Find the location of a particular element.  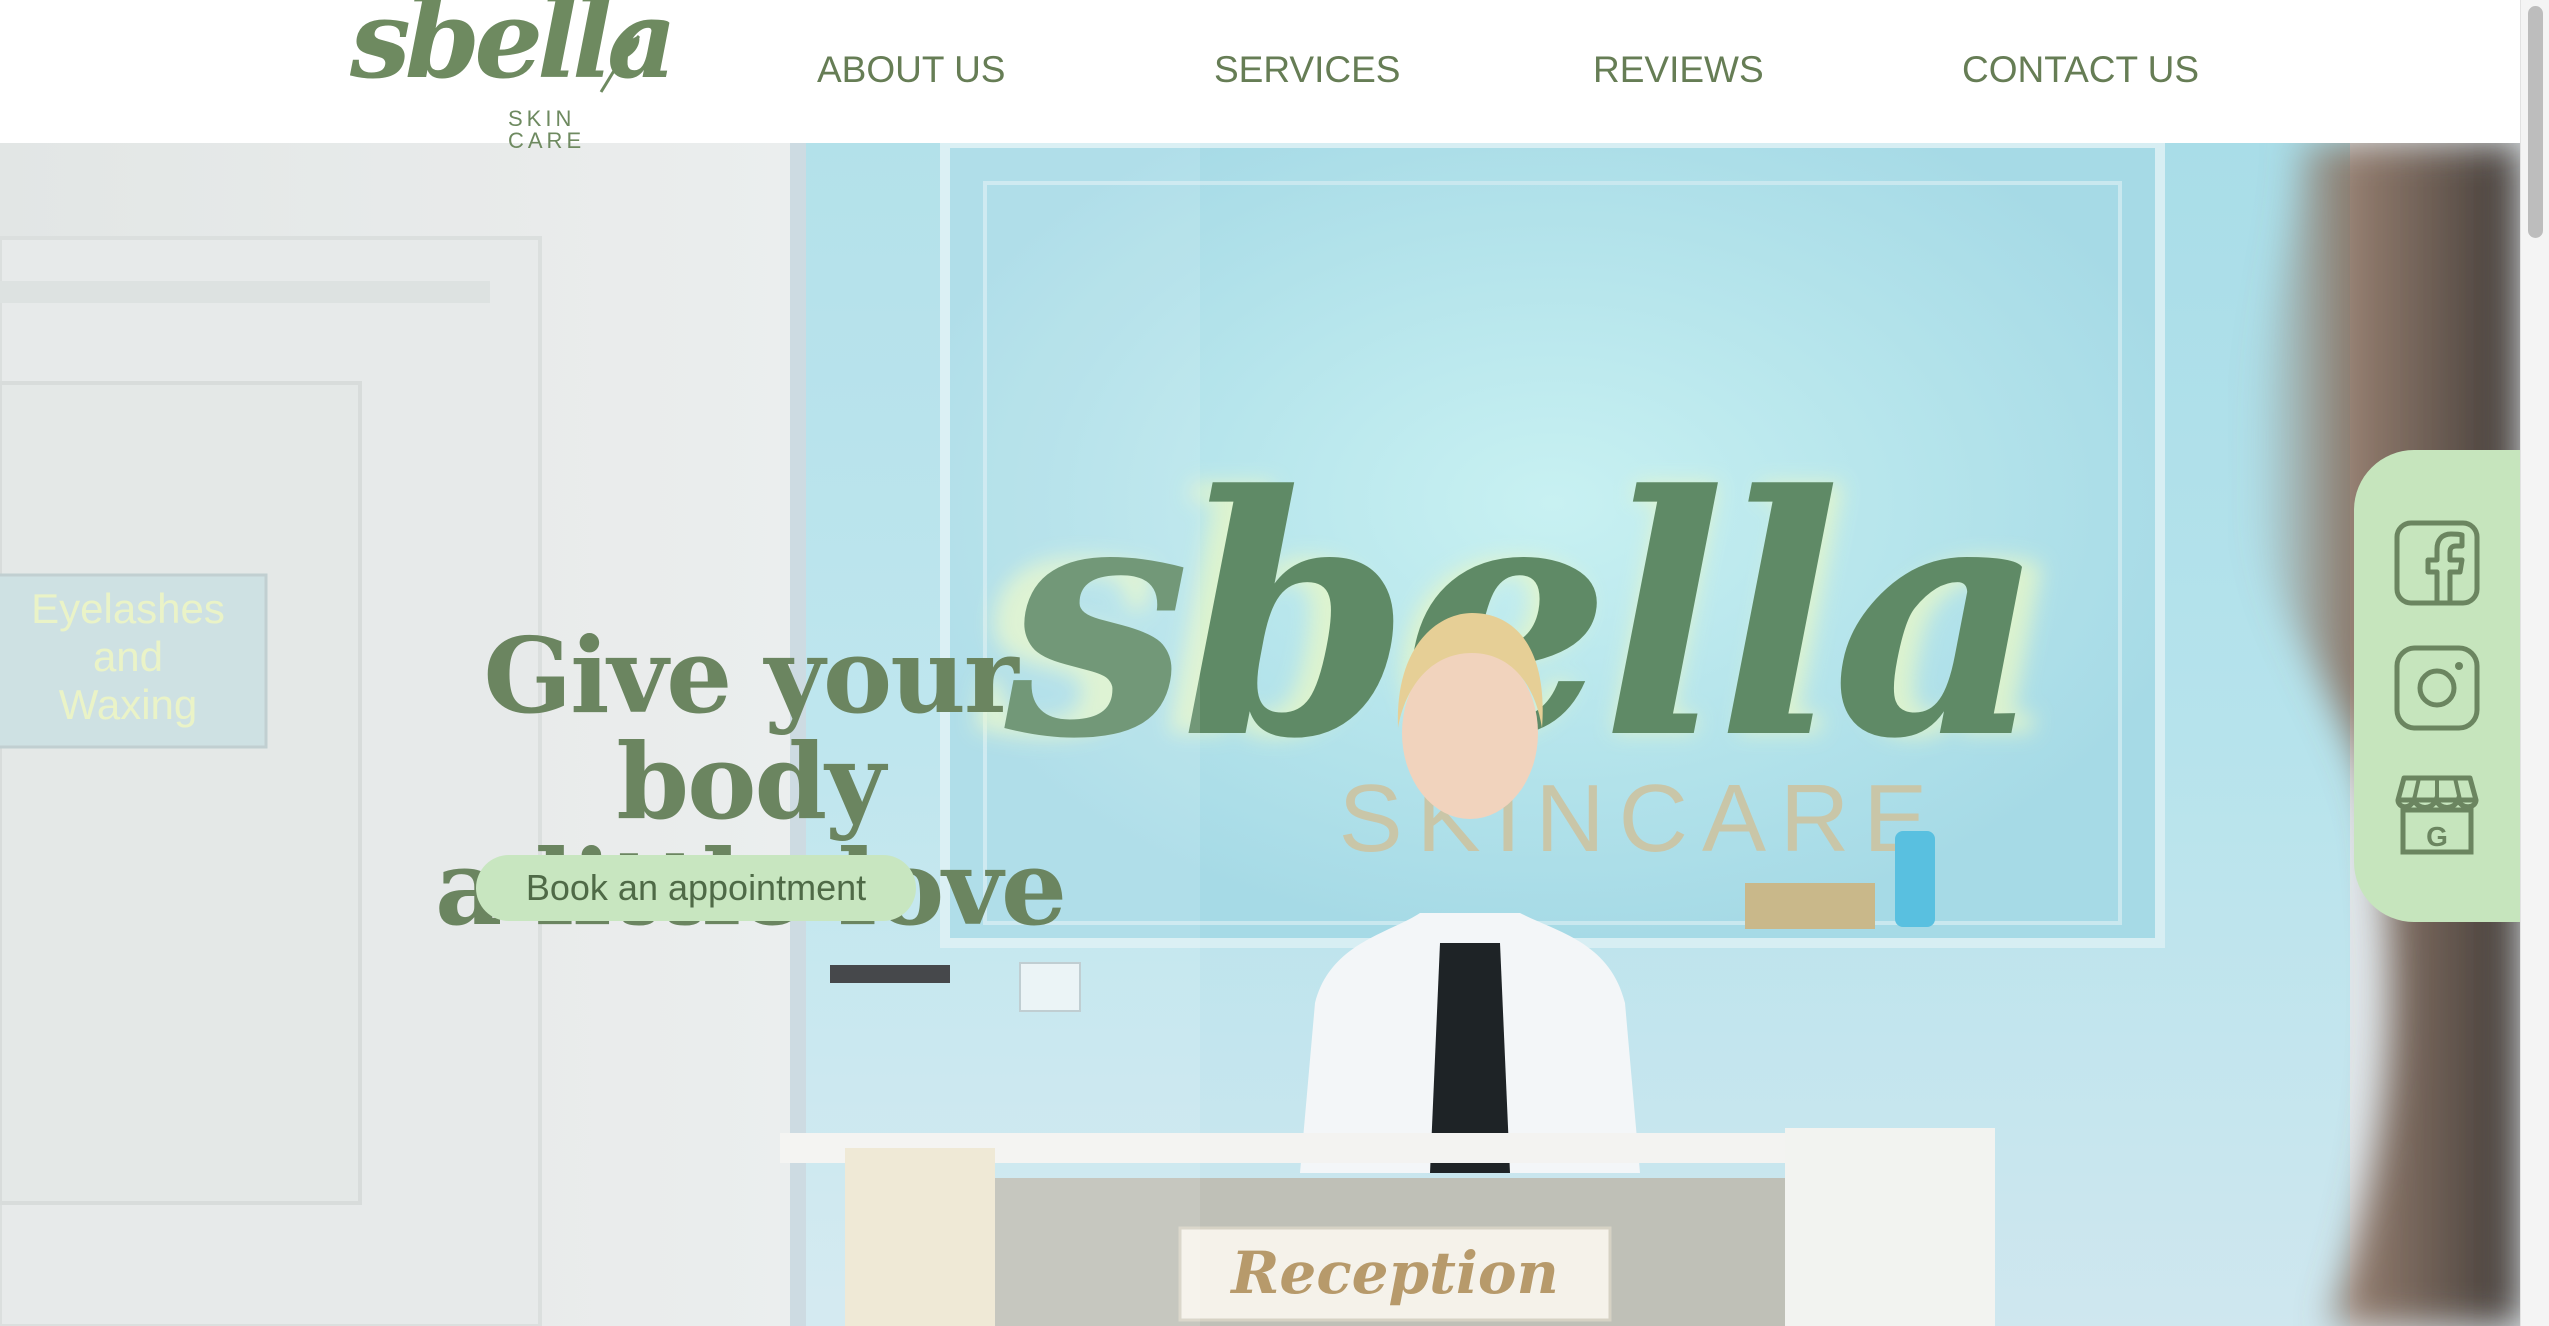

facebook-icon is located at coordinates (2437, 563).